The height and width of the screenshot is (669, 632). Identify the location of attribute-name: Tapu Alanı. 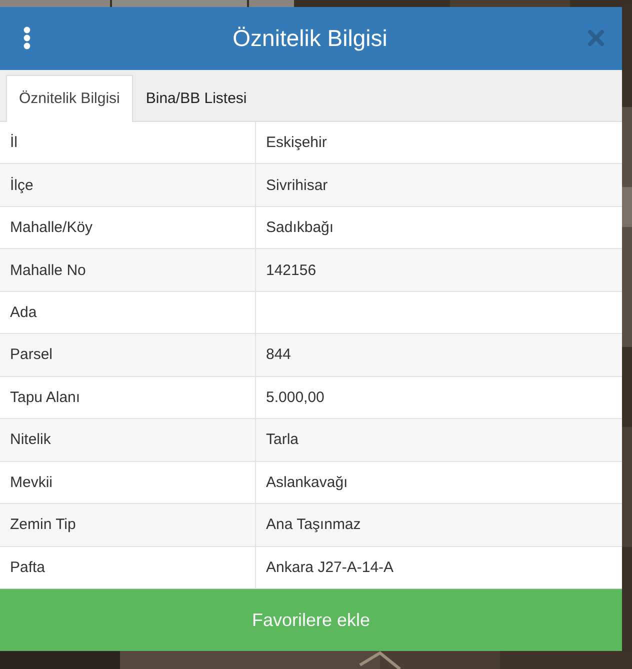
(45, 398).